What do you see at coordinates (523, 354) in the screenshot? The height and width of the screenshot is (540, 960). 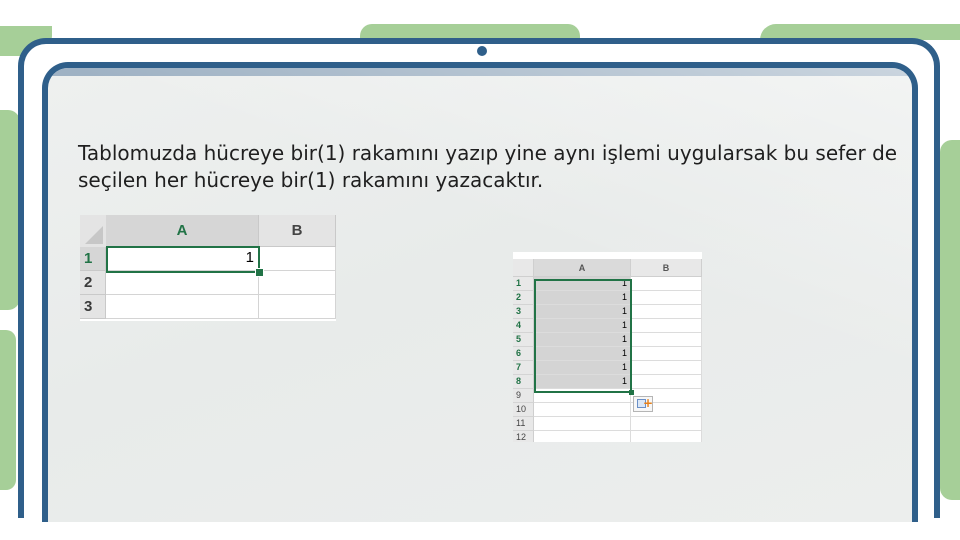 I see `row-header: 6` at bounding box center [523, 354].